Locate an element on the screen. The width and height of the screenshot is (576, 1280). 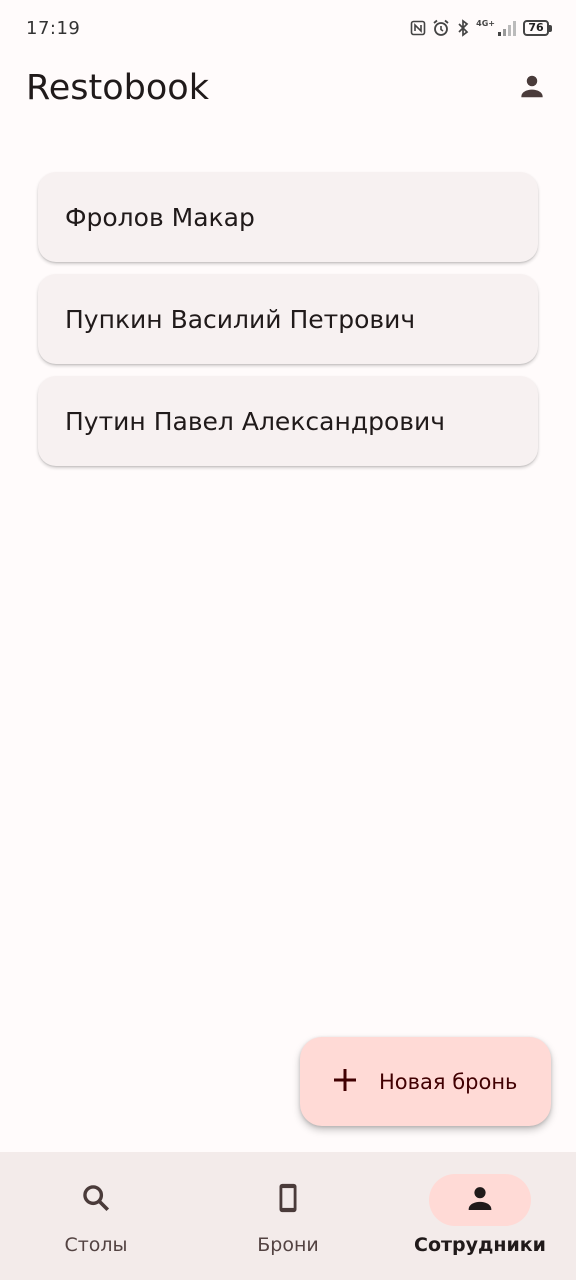
battery-level: 76 is located at coordinates (536, 28).